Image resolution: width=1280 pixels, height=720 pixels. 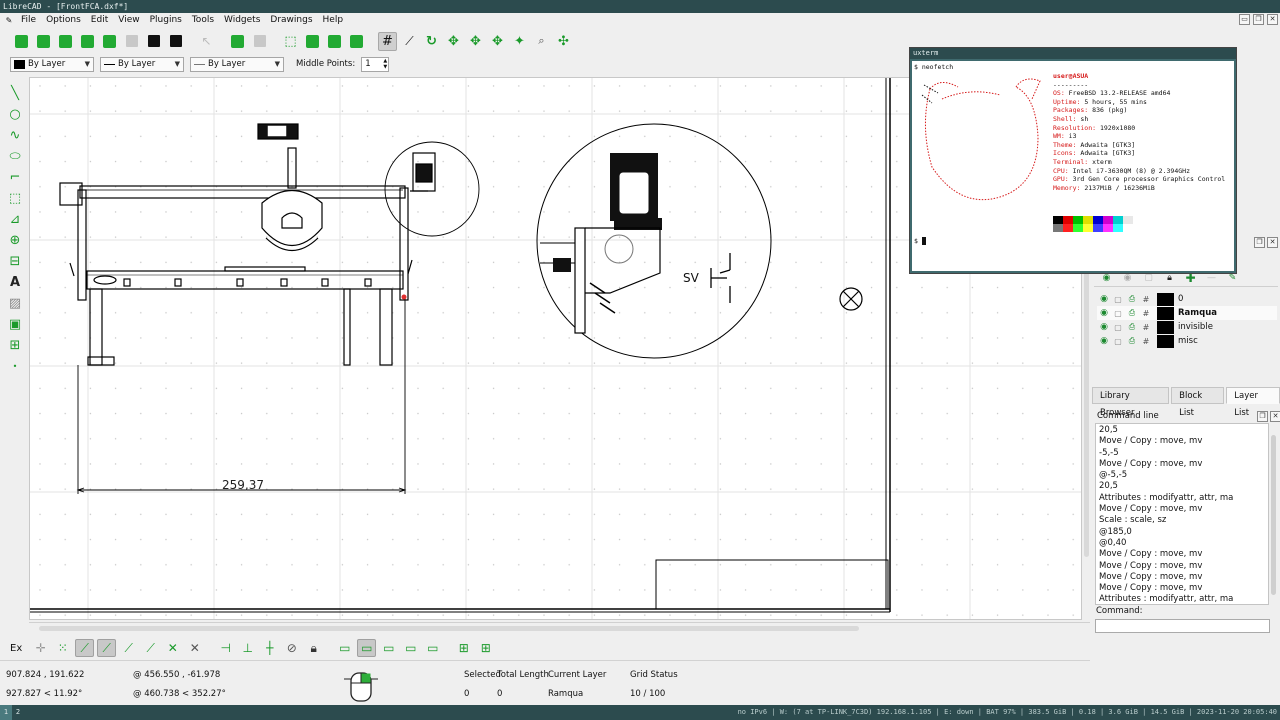 I want to click on command-input, so click(x=1182, y=626).